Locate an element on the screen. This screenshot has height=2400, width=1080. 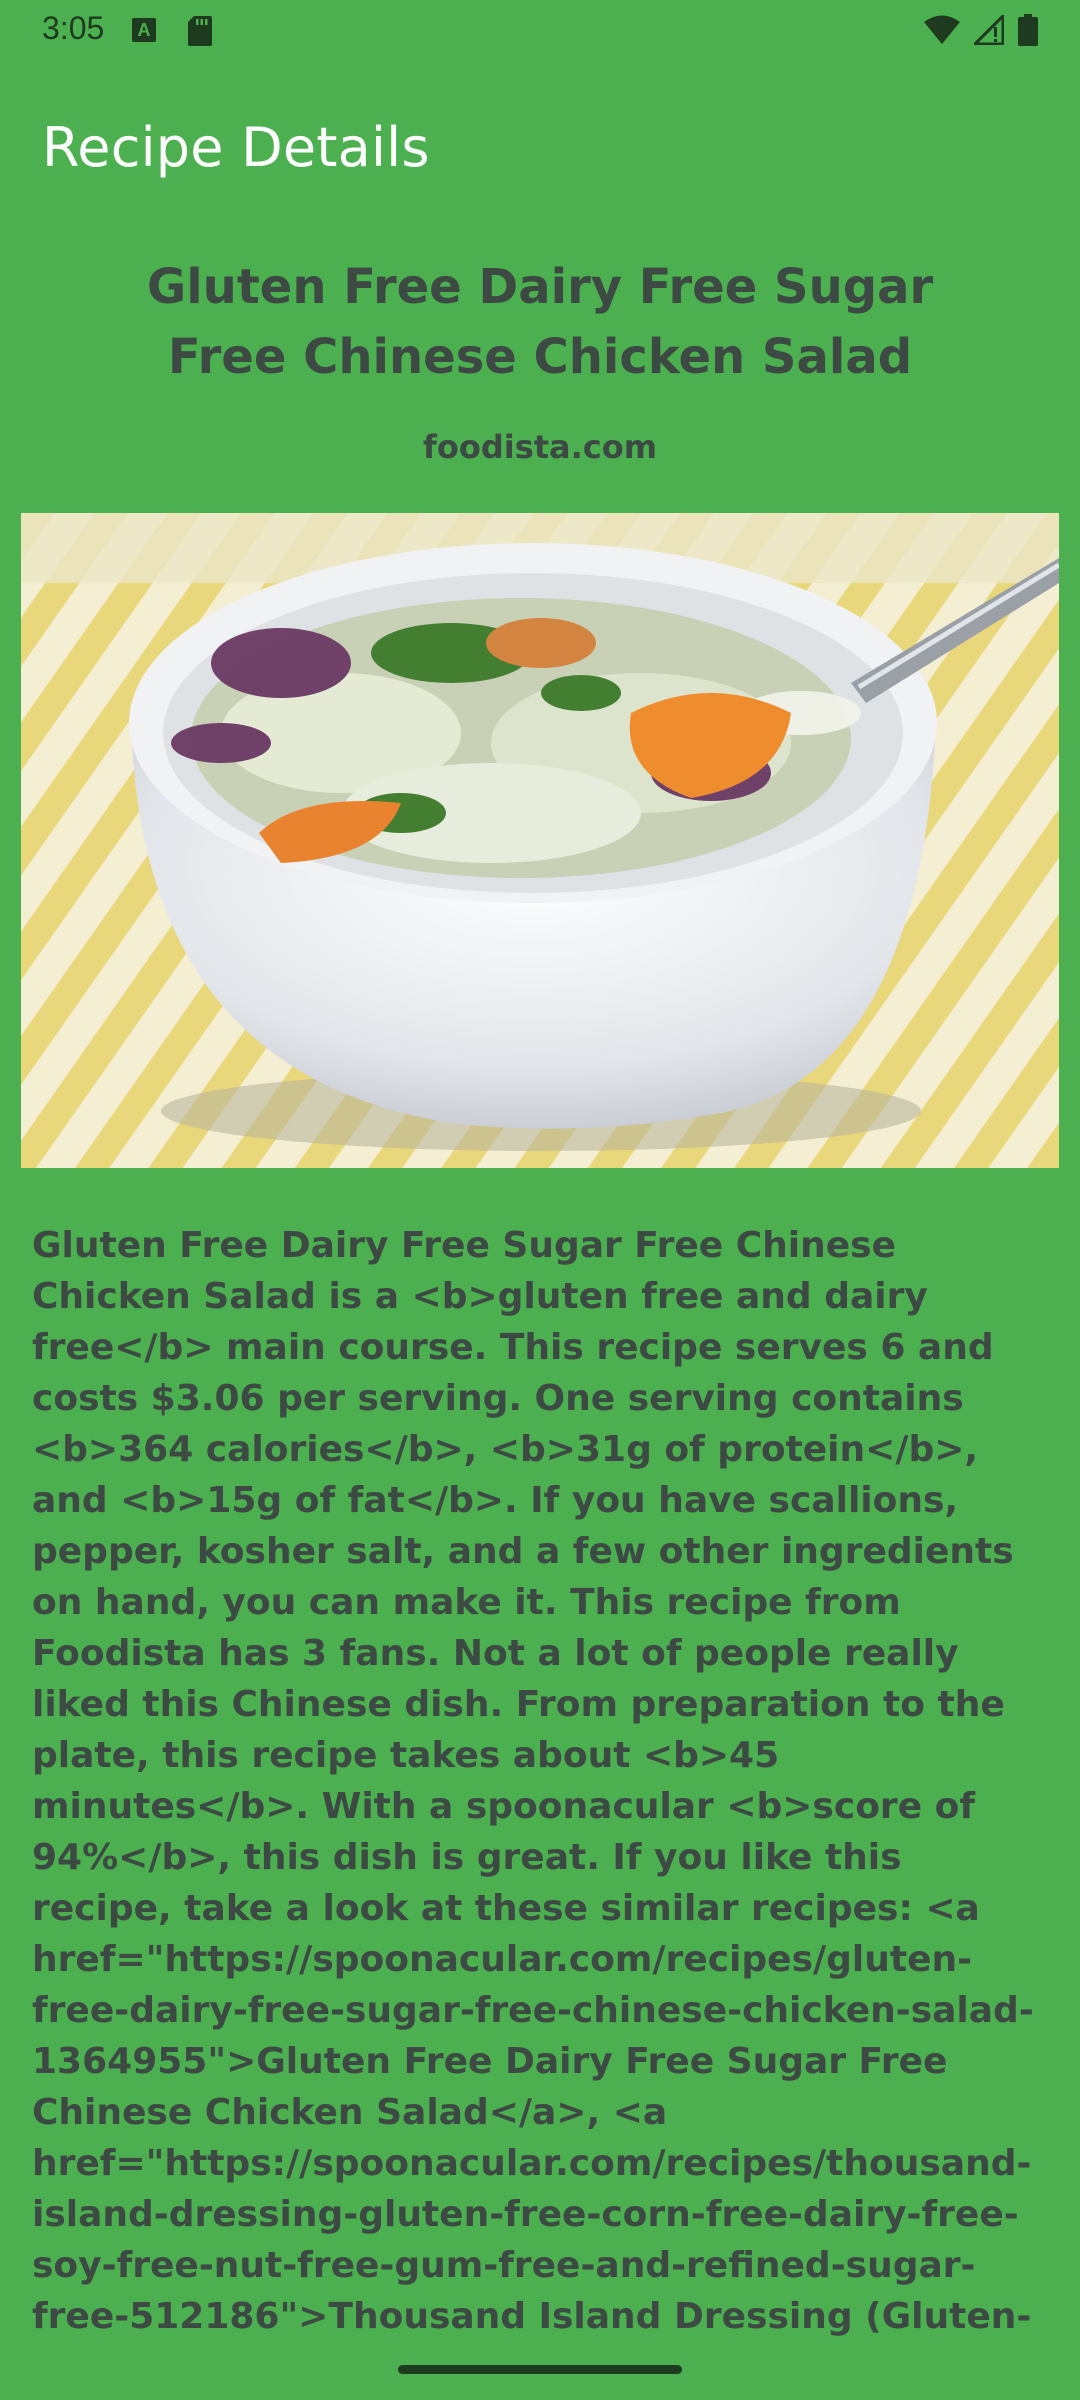
system-icons is located at coordinates (981, 31).